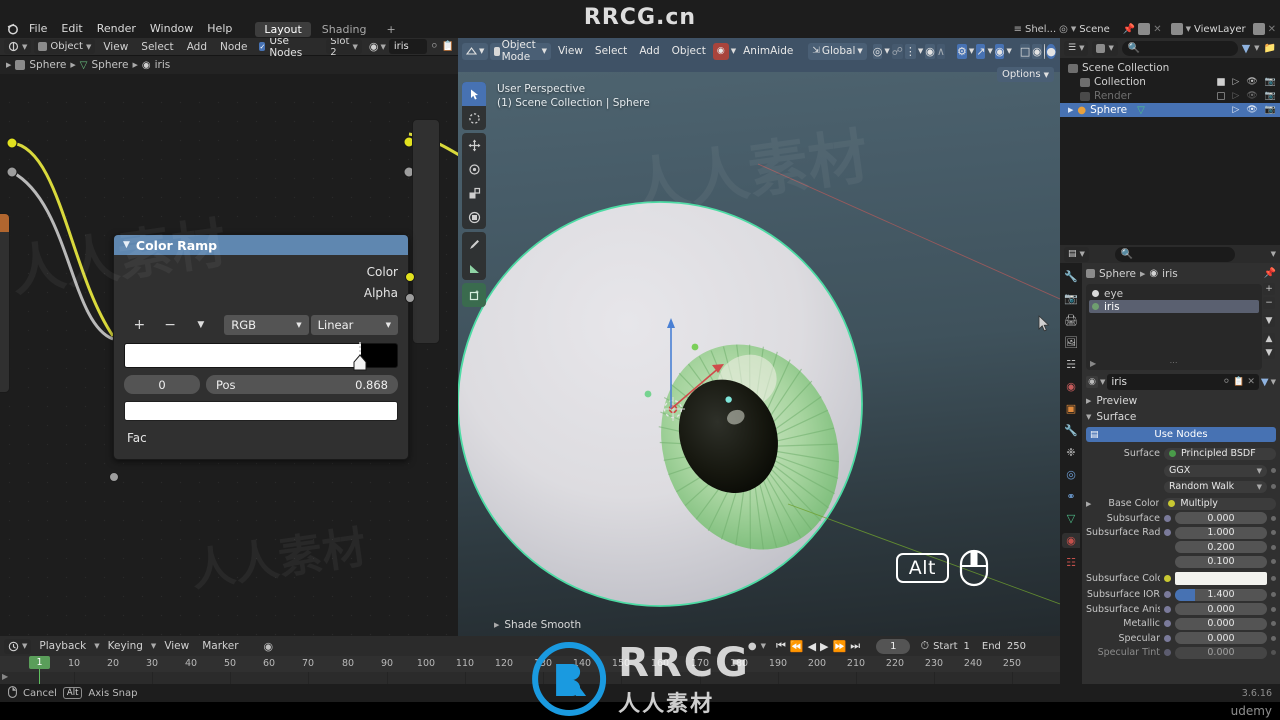 The height and width of the screenshot is (720, 1280). What do you see at coordinates (1037, 51) in the screenshot?
I see `shading-solid-icon: ◉` at bounding box center [1037, 51].